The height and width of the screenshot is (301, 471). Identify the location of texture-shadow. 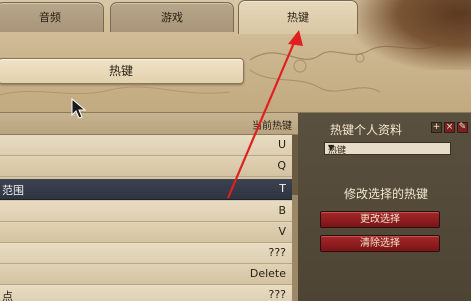
(411, 35).